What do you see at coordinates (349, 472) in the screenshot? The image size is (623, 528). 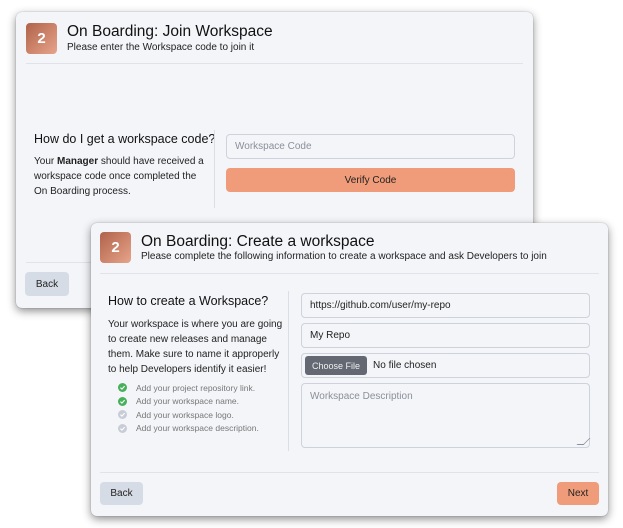 I see `footer-divider` at bounding box center [349, 472].